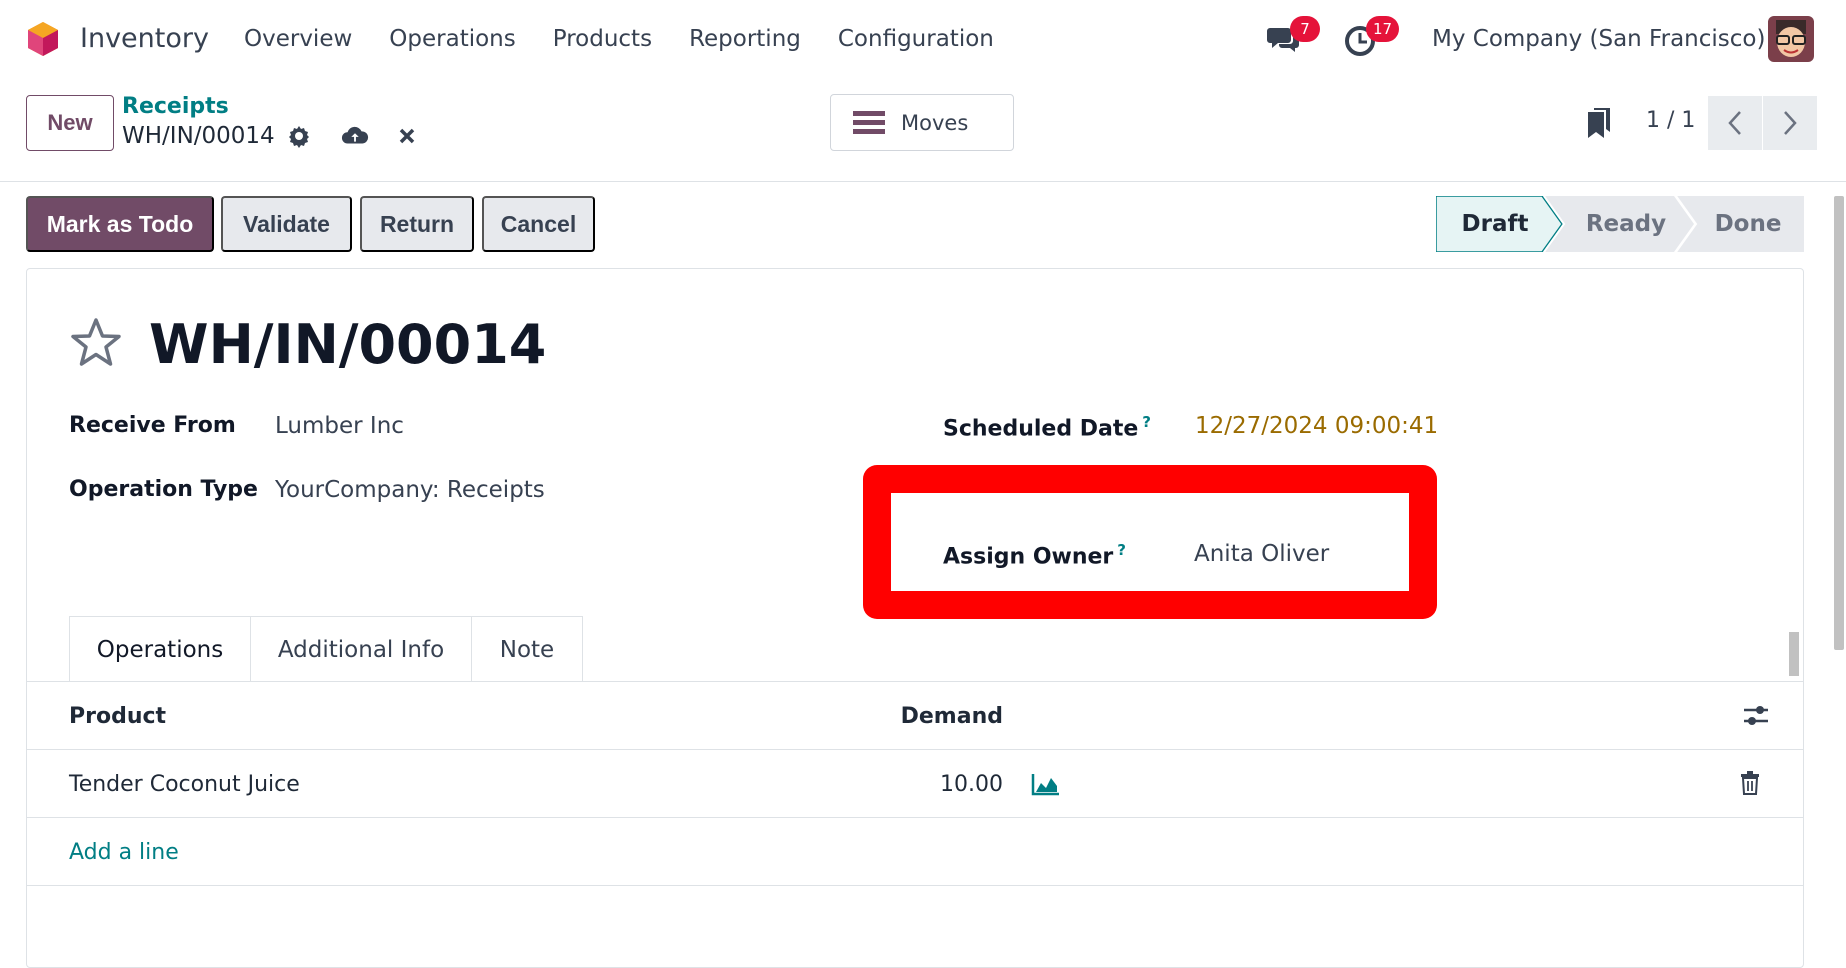 The image size is (1846, 968). Describe the element at coordinates (1839, 423) in the screenshot. I see `page-scrollbar` at that location.